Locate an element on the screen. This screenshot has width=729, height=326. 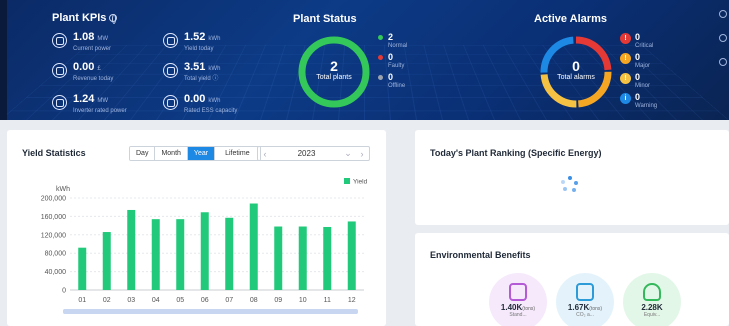
ess-icon is located at coordinates (170, 102).